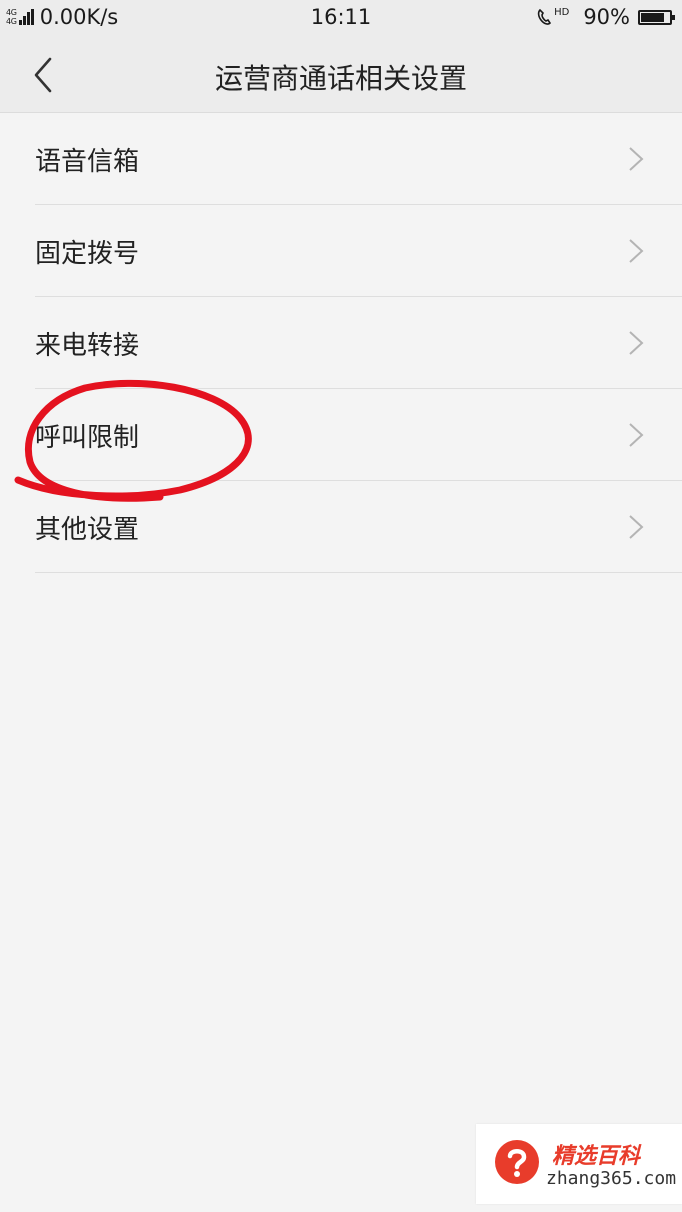  I want to click on app-header: 运营商通话相关设置, so click(341, 74).